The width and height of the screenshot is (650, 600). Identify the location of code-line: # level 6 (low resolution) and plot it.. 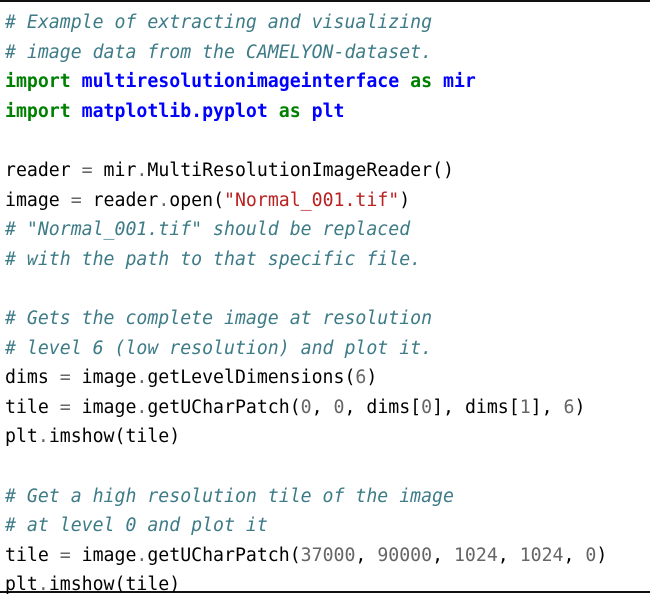
(327, 349).